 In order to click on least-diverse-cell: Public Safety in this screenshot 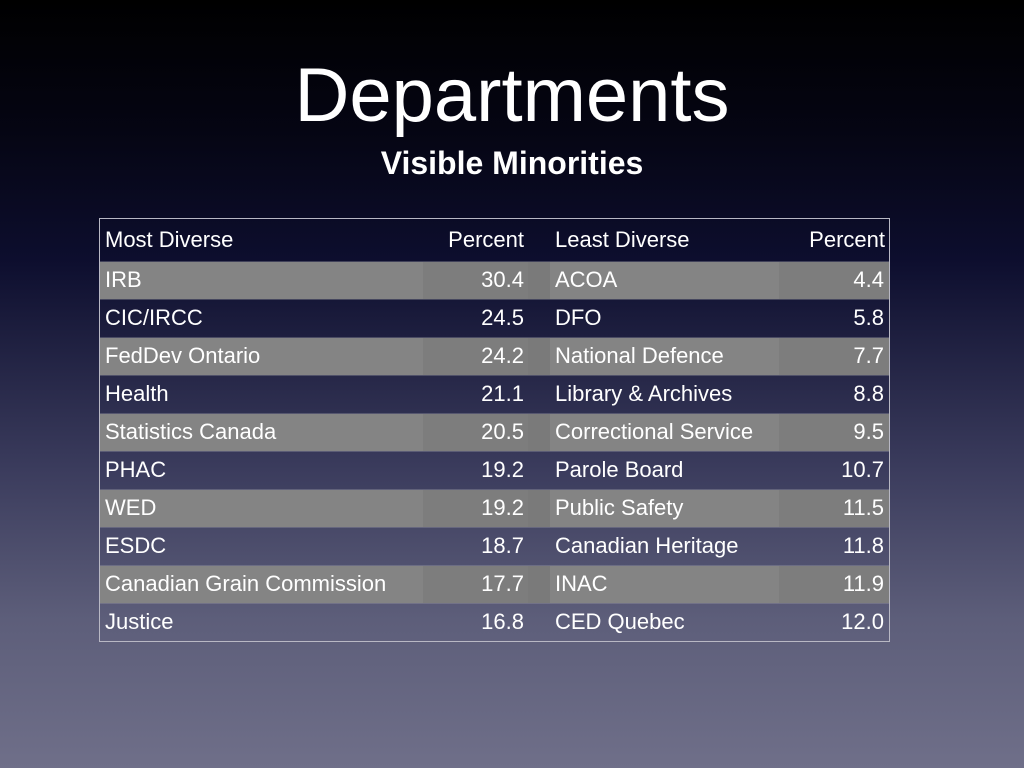, I will do `click(664, 507)`.